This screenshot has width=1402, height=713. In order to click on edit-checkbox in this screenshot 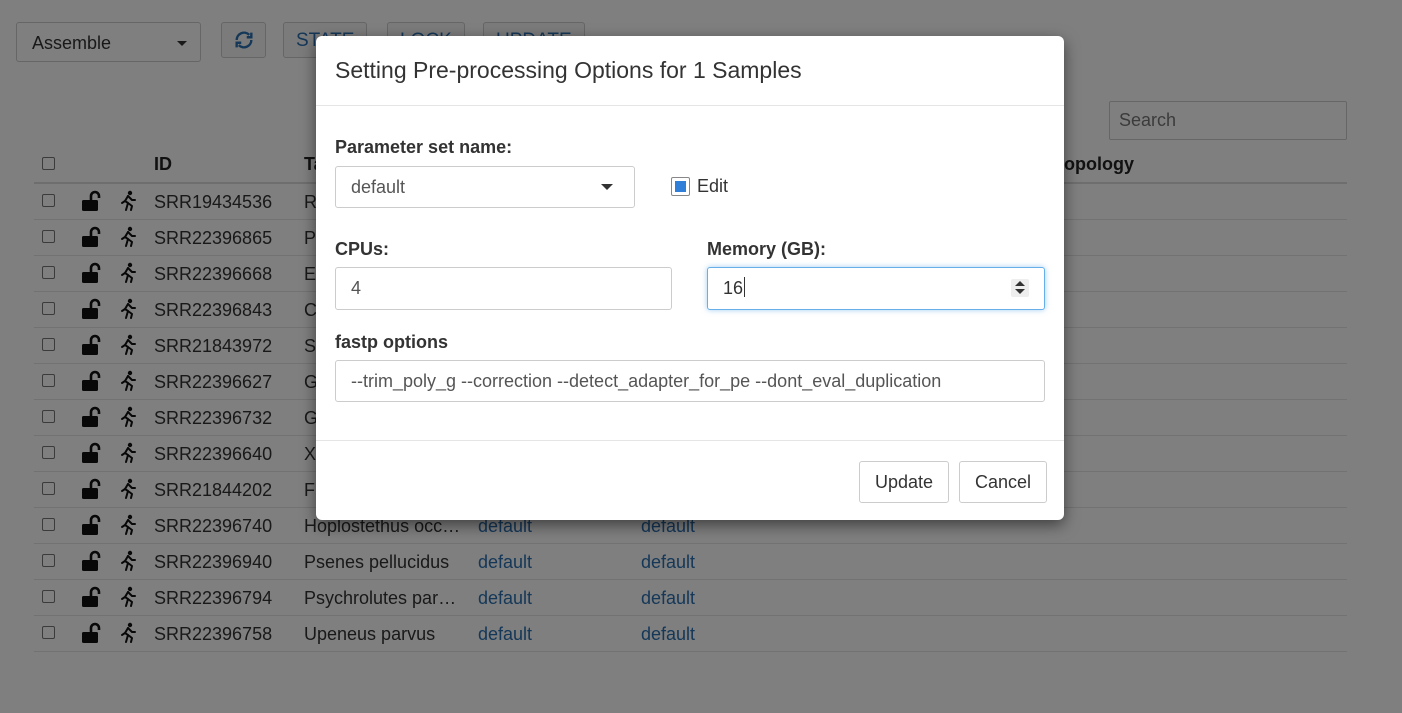, I will do `click(680, 186)`.